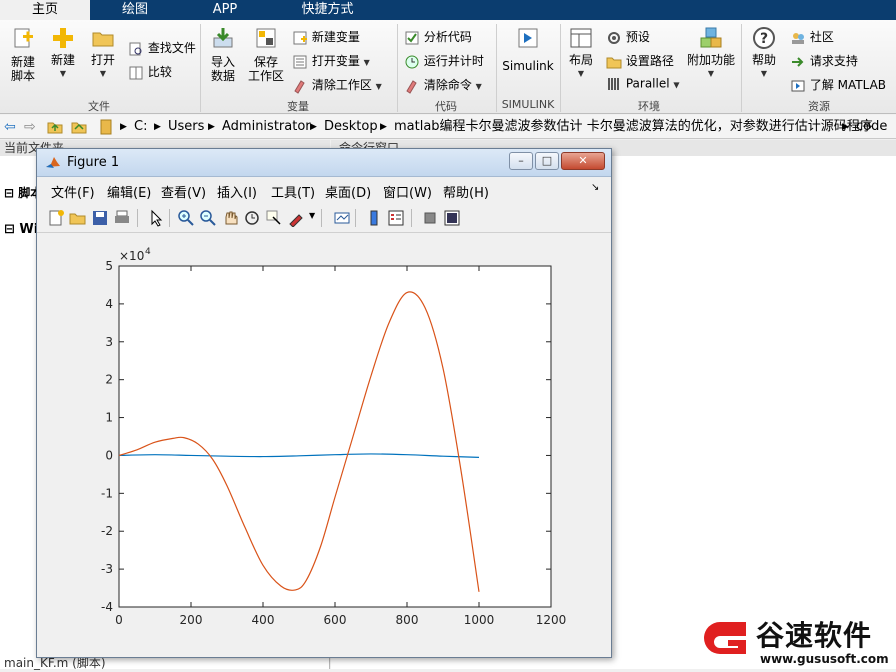  Describe the element at coordinates (266, 38) in the screenshot. I see `save-workspace-icon` at that location.